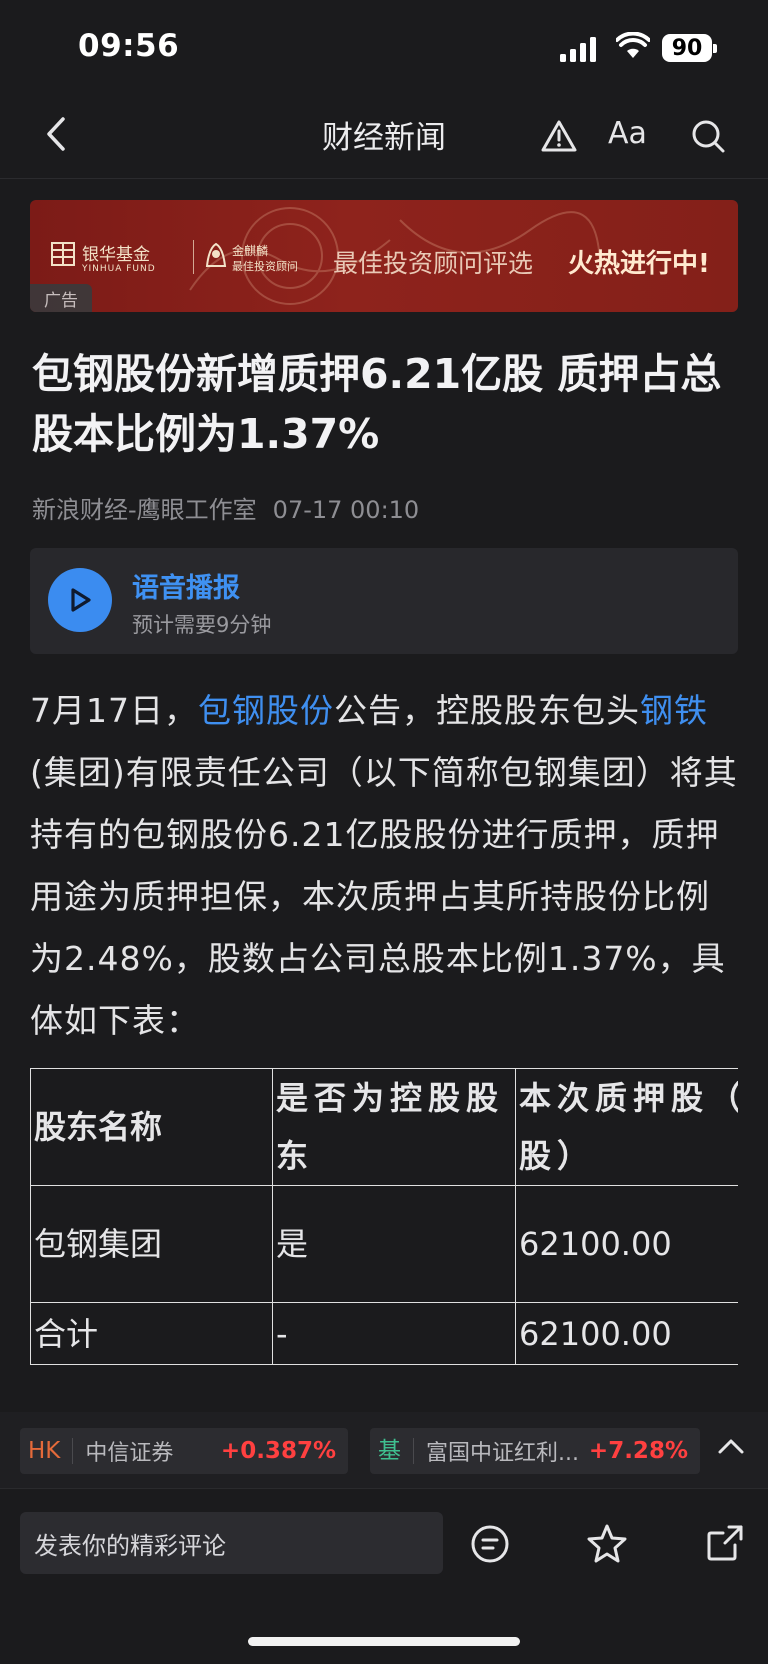 The height and width of the screenshot is (1664, 768). What do you see at coordinates (216, 255) in the screenshot?
I see `qilin-logo-icon` at bounding box center [216, 255].